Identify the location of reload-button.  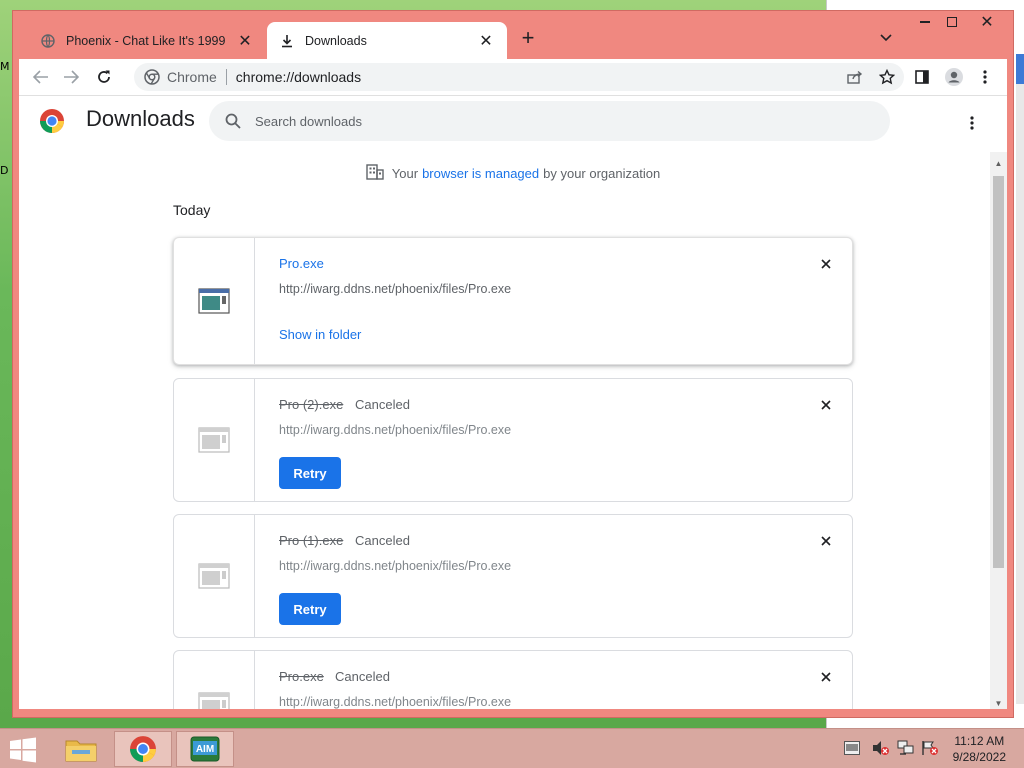
(104, 77).